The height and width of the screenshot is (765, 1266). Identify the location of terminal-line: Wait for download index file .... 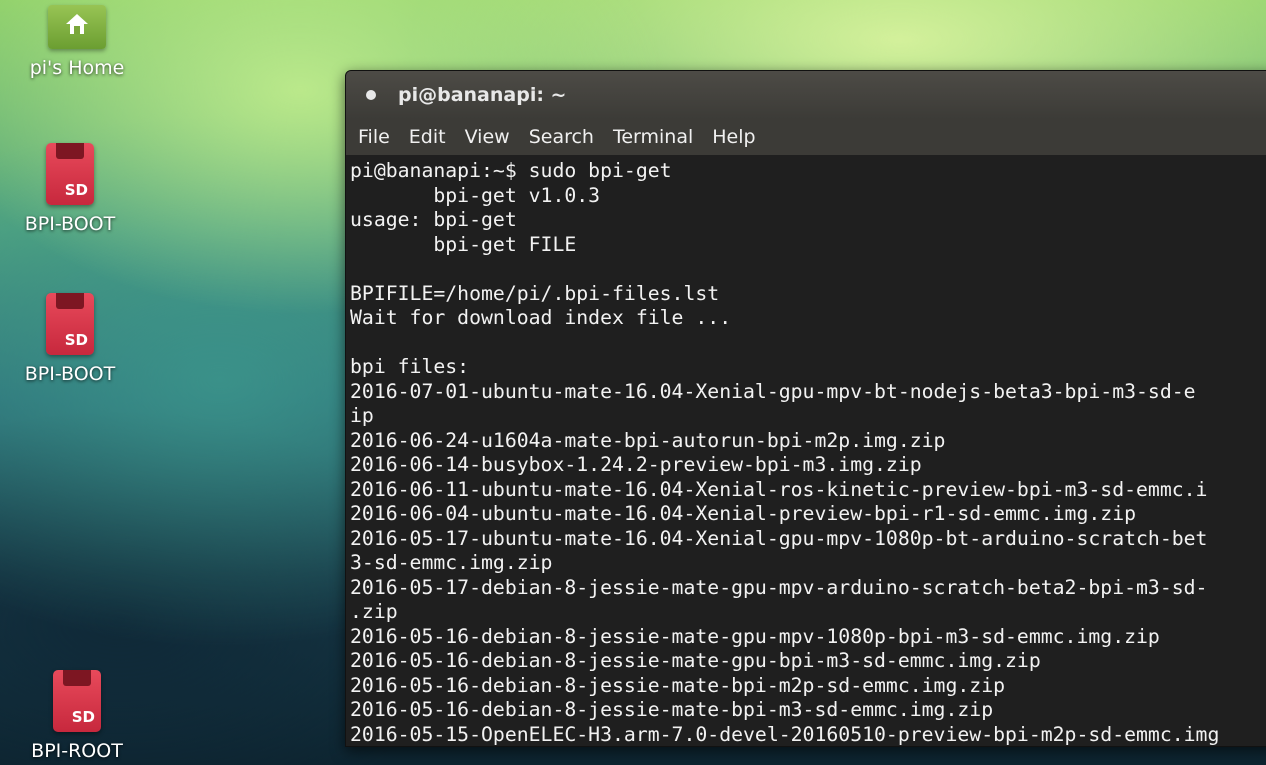
(541, 317).